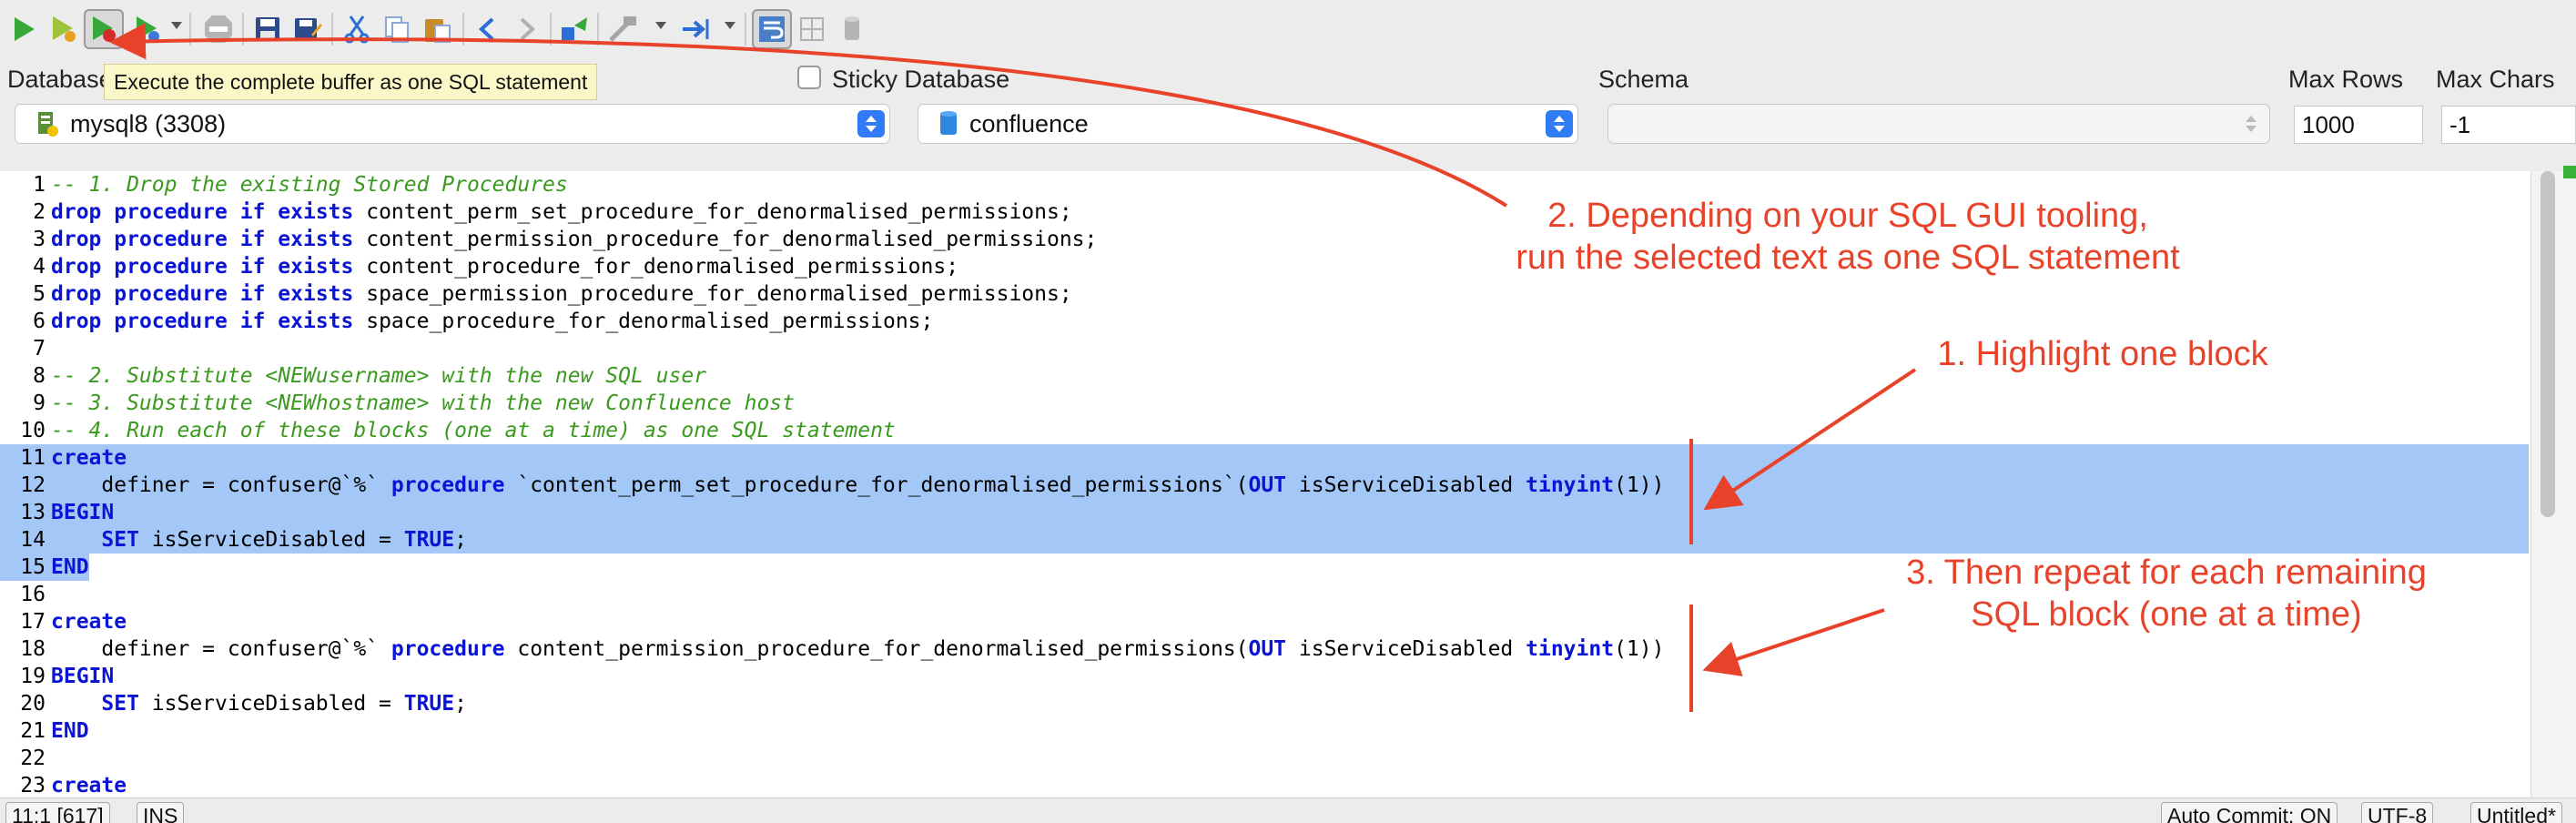 Image resolution: width=2576 pixels, height=823 pixels. Describe the element at coordinates (2166, 573) in the screenshot. I see `annotation-line: 3. Then repeat for each remaining` at that location.